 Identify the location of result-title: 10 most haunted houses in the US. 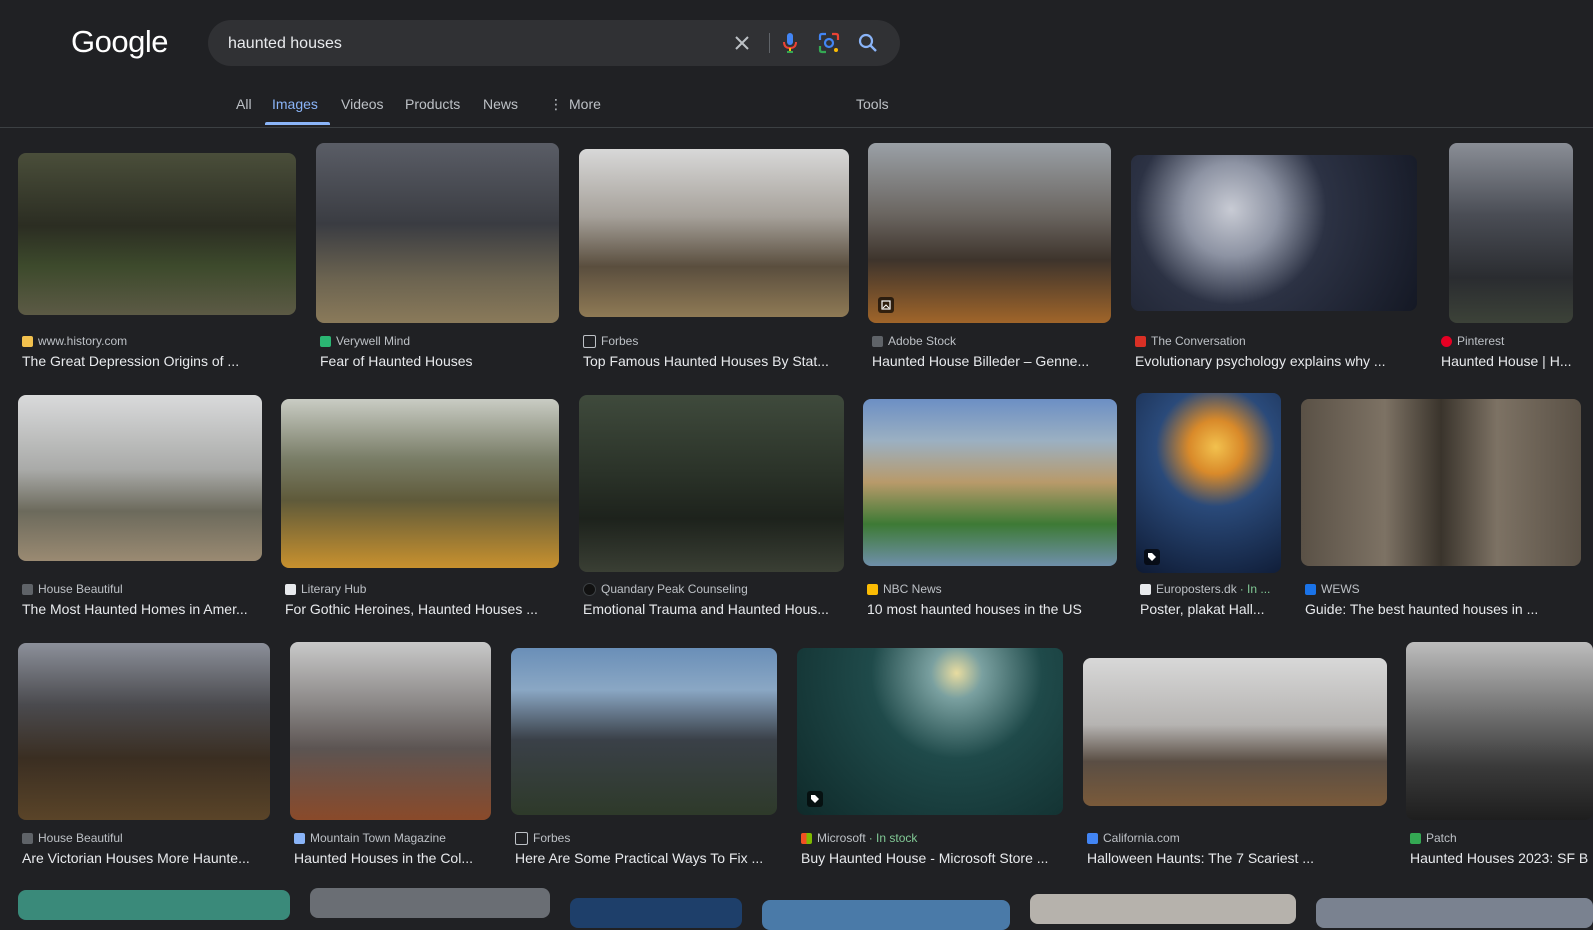
(974, 609).